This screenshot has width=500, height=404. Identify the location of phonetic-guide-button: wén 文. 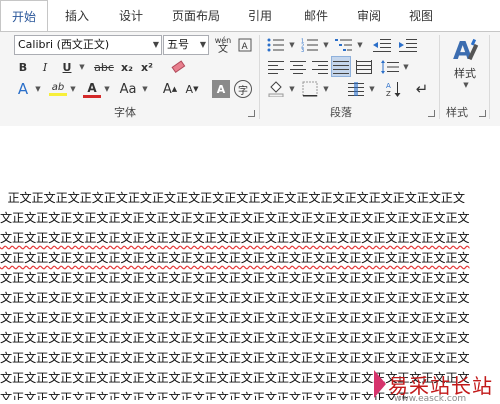
(223, 45).